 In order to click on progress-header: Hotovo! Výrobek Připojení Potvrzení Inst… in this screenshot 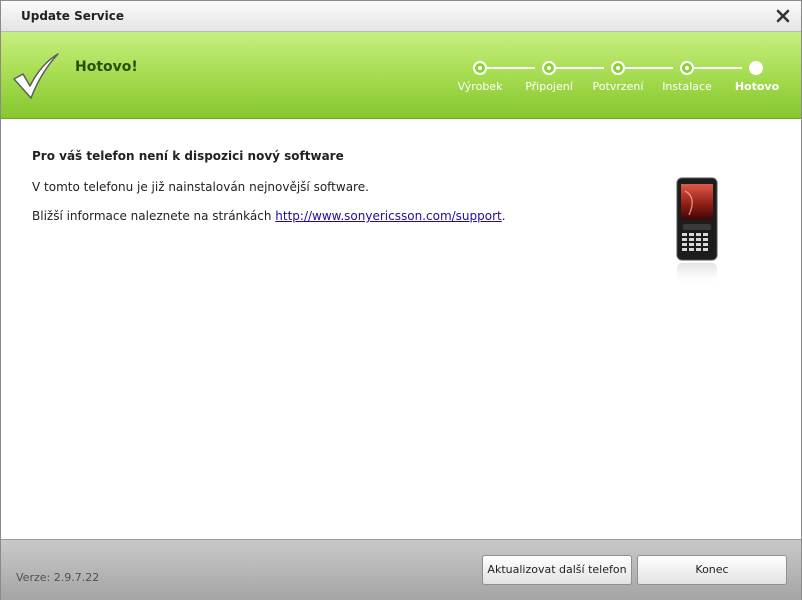, I will do `click(401, 75)`.